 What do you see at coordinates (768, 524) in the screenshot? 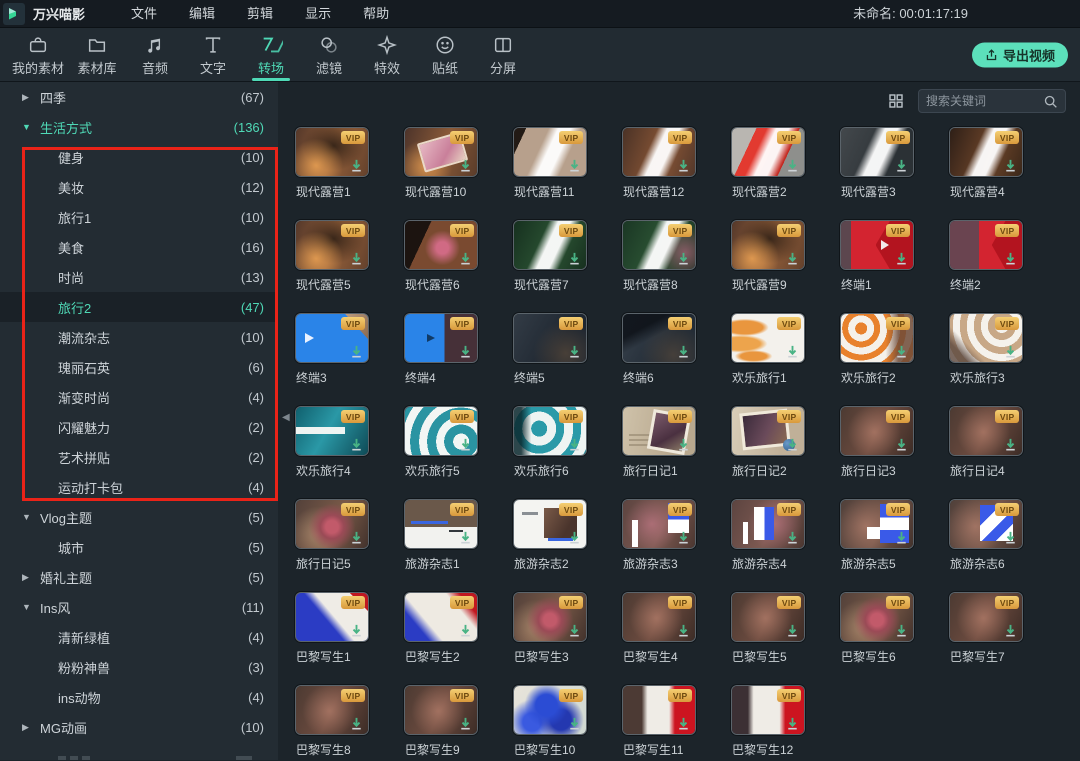
I see `transition-thumbnail-旅游杂志4: VIP` at bounding box center [768, 524].